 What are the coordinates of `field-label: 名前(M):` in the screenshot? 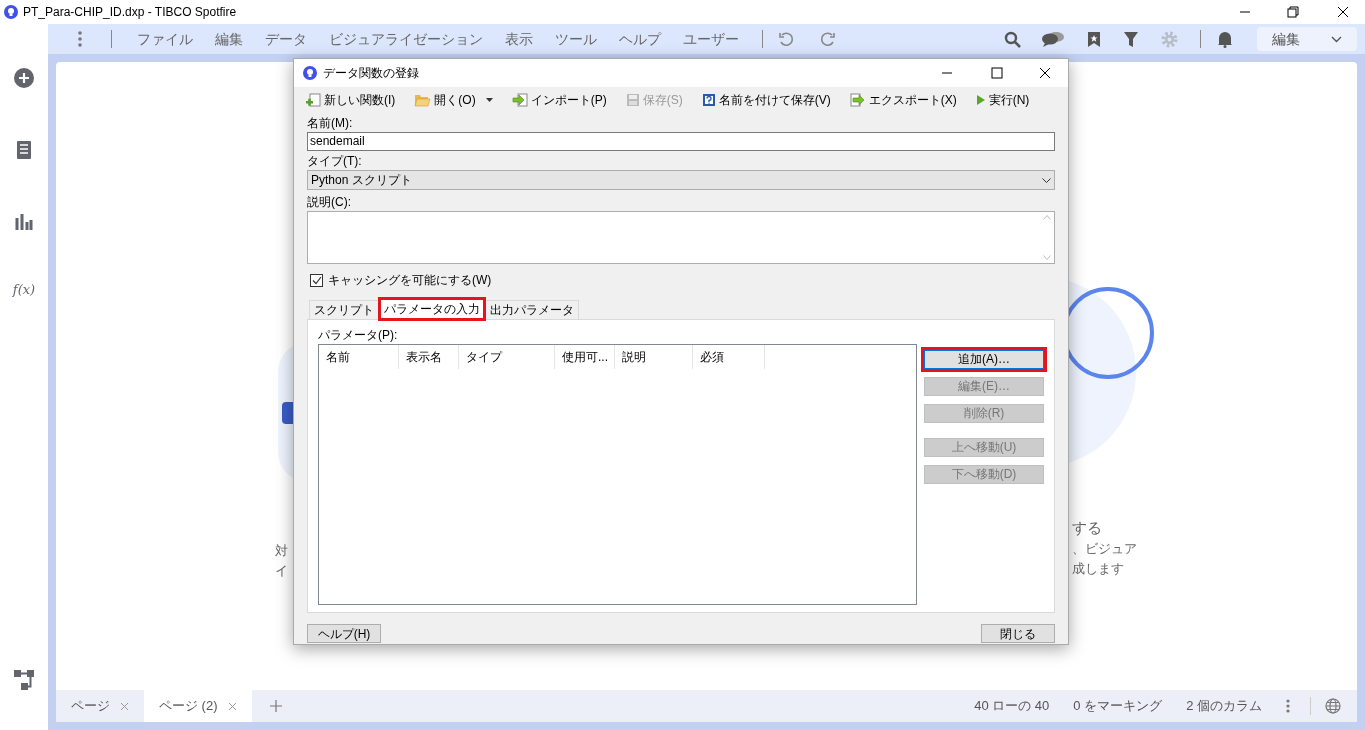 It's located at (330, 123).